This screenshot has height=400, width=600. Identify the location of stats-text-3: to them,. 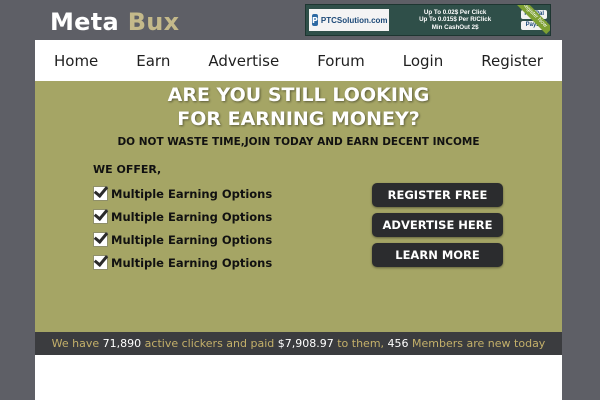
(361, 343).